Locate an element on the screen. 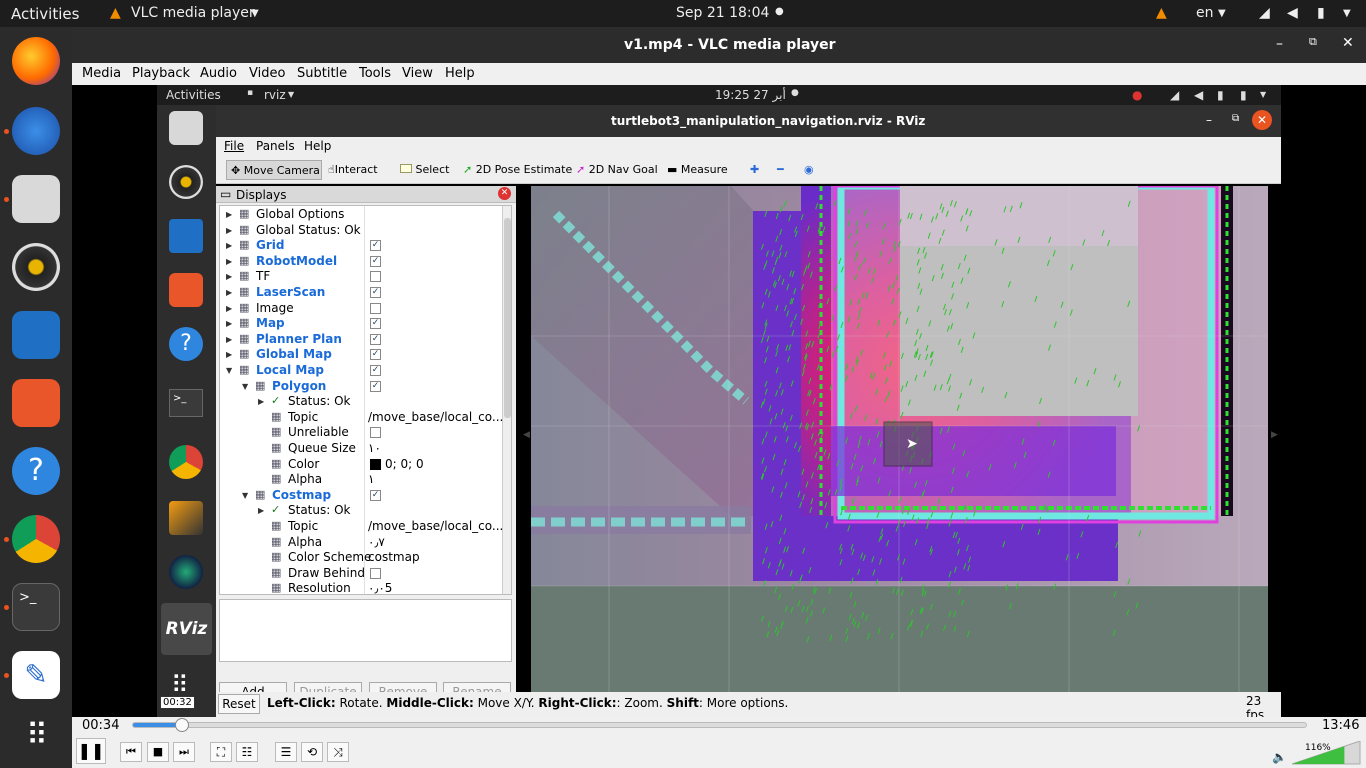 The height and width of the screenshot is (768, 1366). status-ok-icon: ✓ is located at coordinates (276, 510).